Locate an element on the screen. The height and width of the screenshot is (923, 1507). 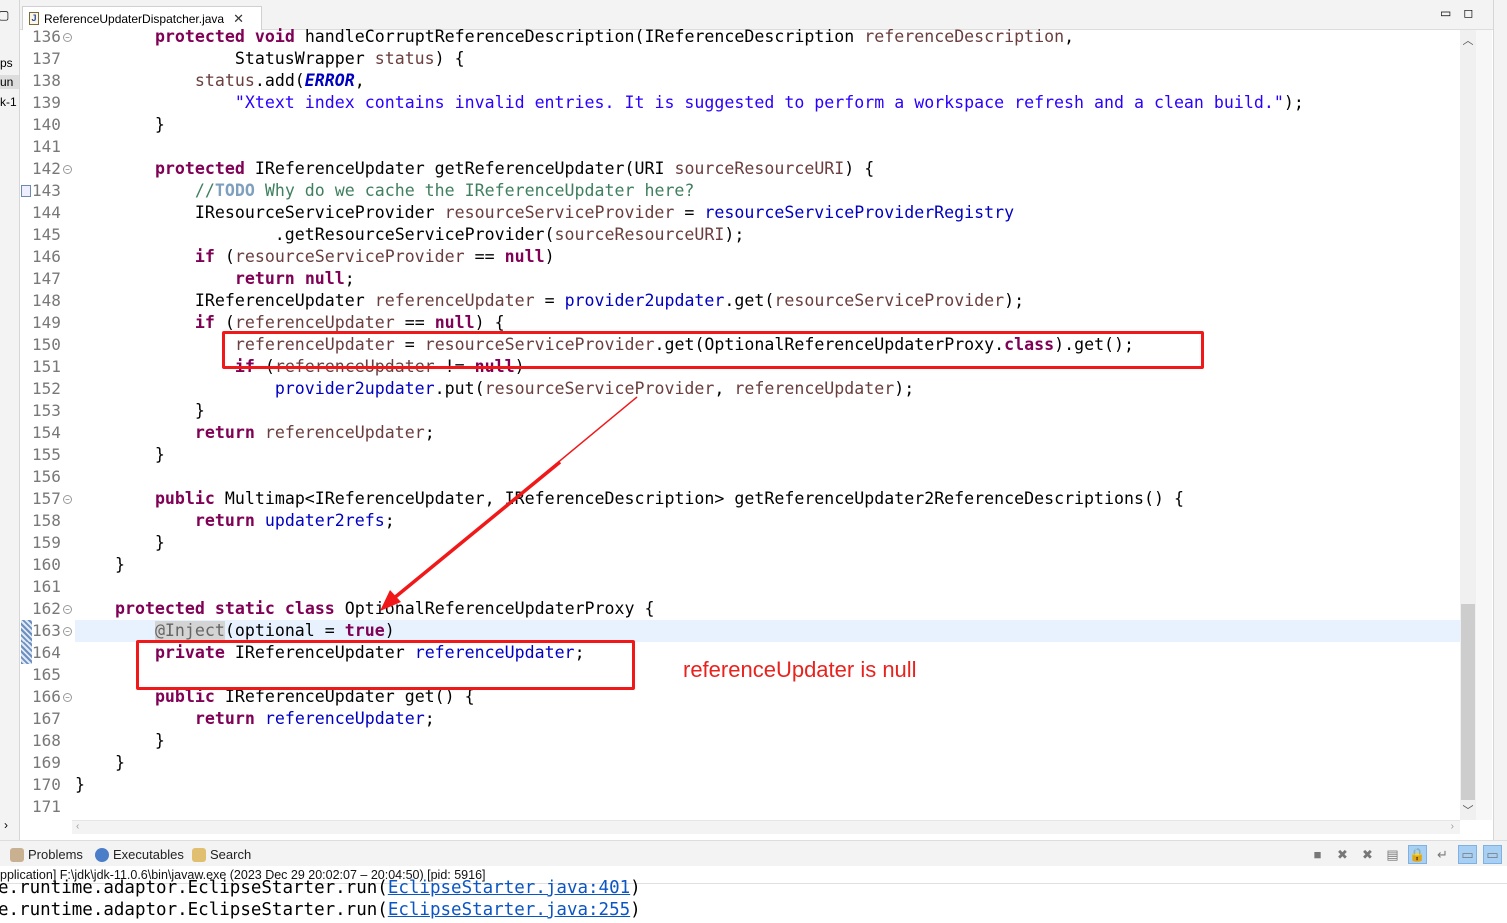
remove-all-launches-icon: ✖ is located at coordinates (1367, 854).